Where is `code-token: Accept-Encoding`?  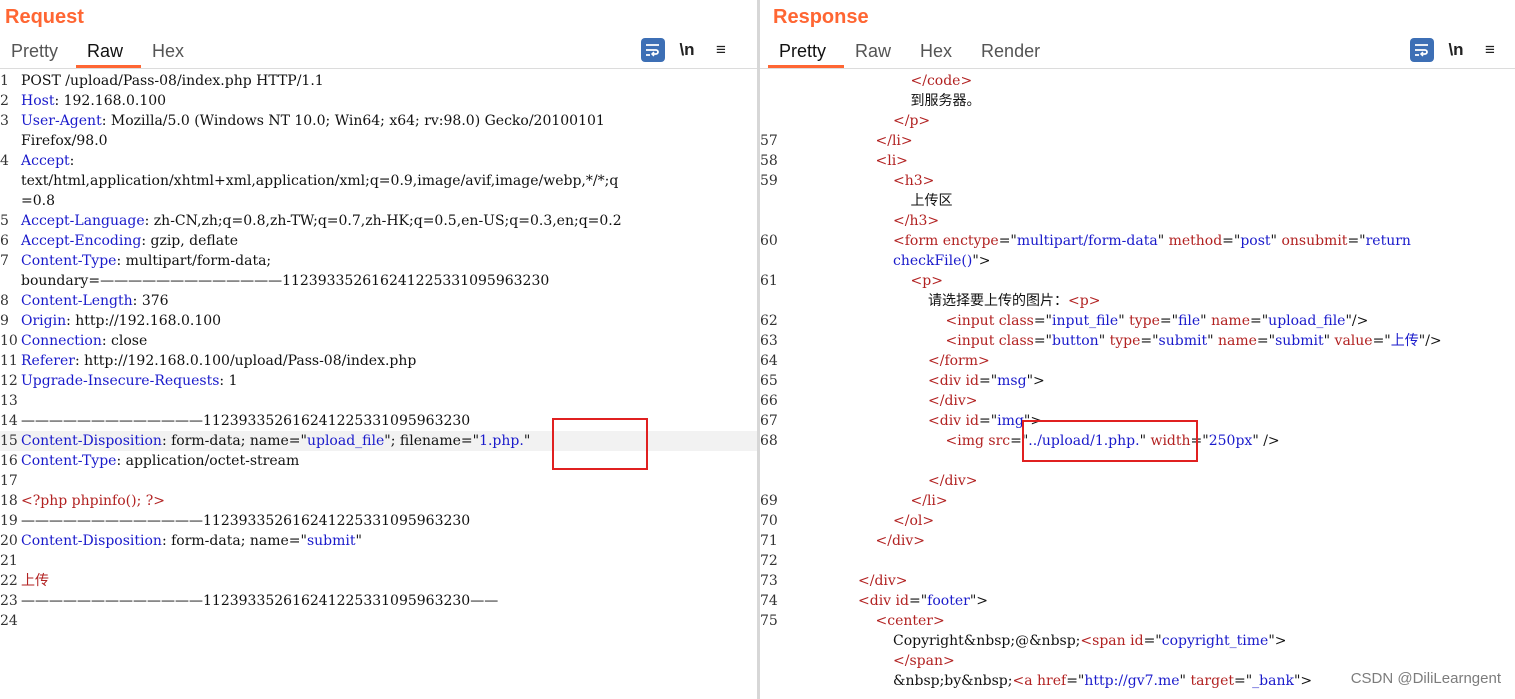
code-token: Accept-Encoding is located at coordinates (81, 241).